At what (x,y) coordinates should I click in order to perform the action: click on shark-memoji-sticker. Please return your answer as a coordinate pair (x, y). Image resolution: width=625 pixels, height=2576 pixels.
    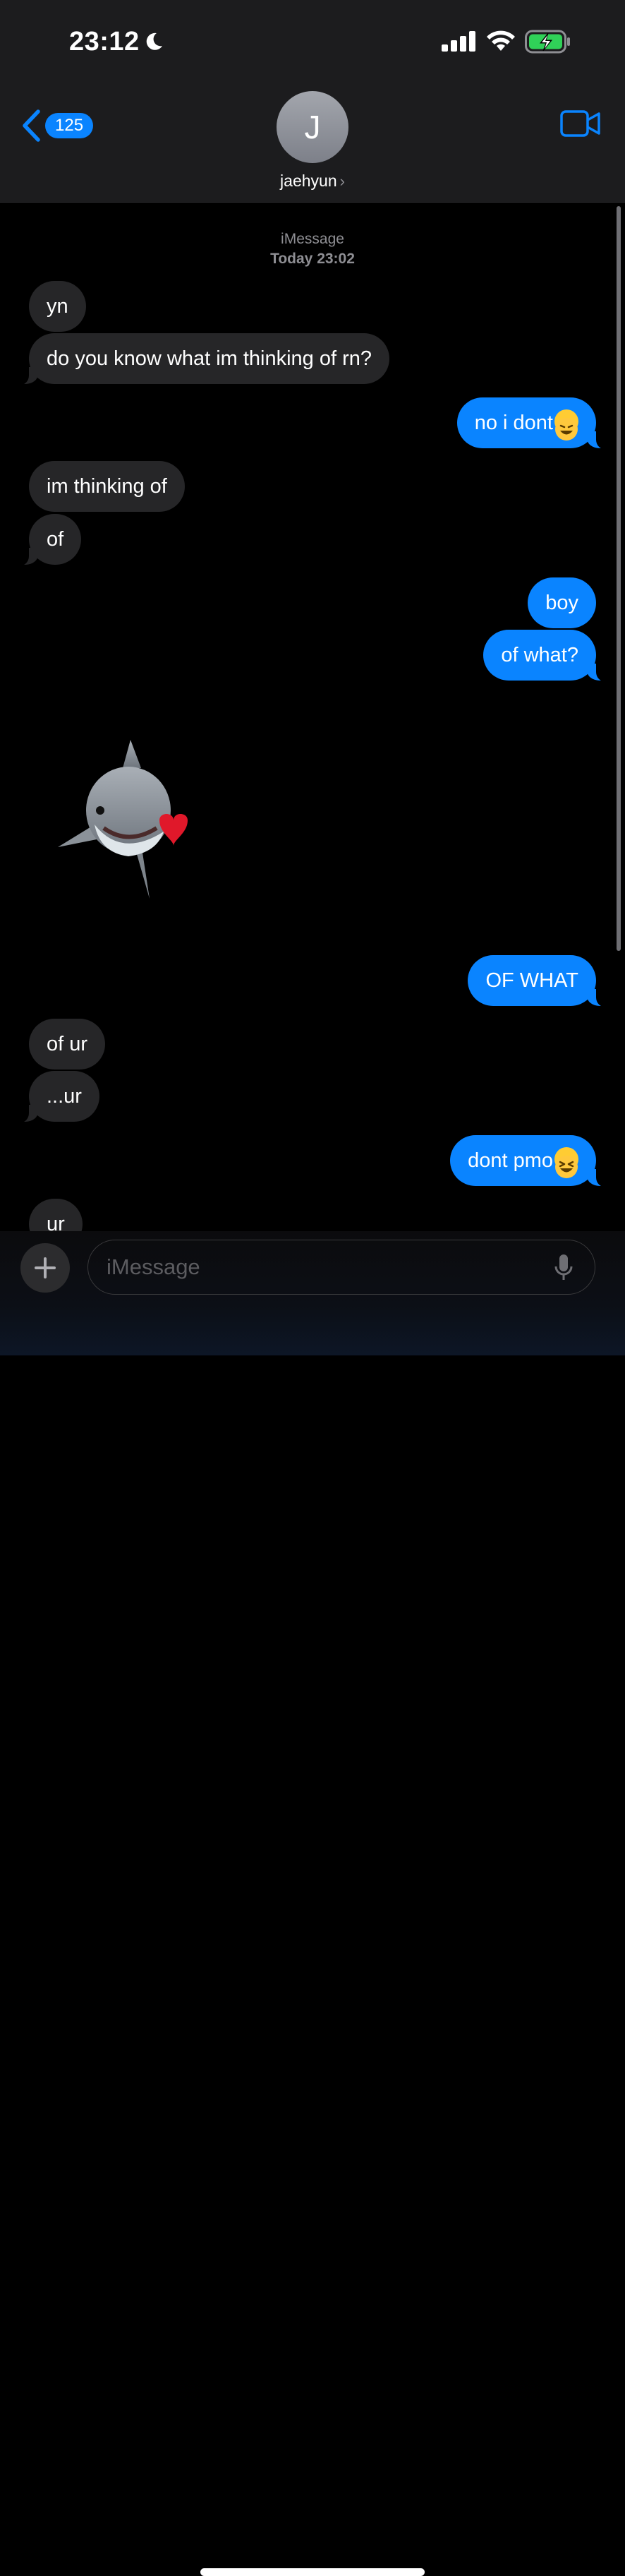
    Looking at the image, I should click on (128, 821).